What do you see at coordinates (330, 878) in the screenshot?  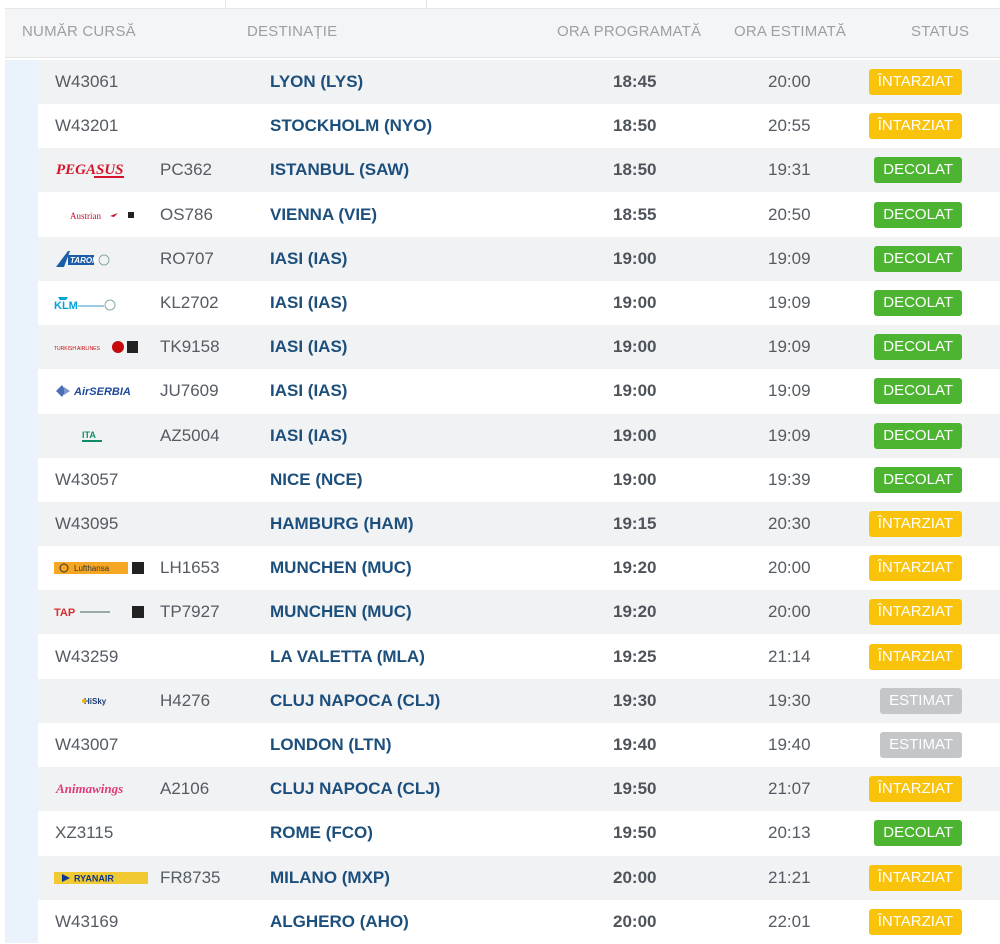 I see `destination: MILANO (MXP)` at bounding box center [330, 878].